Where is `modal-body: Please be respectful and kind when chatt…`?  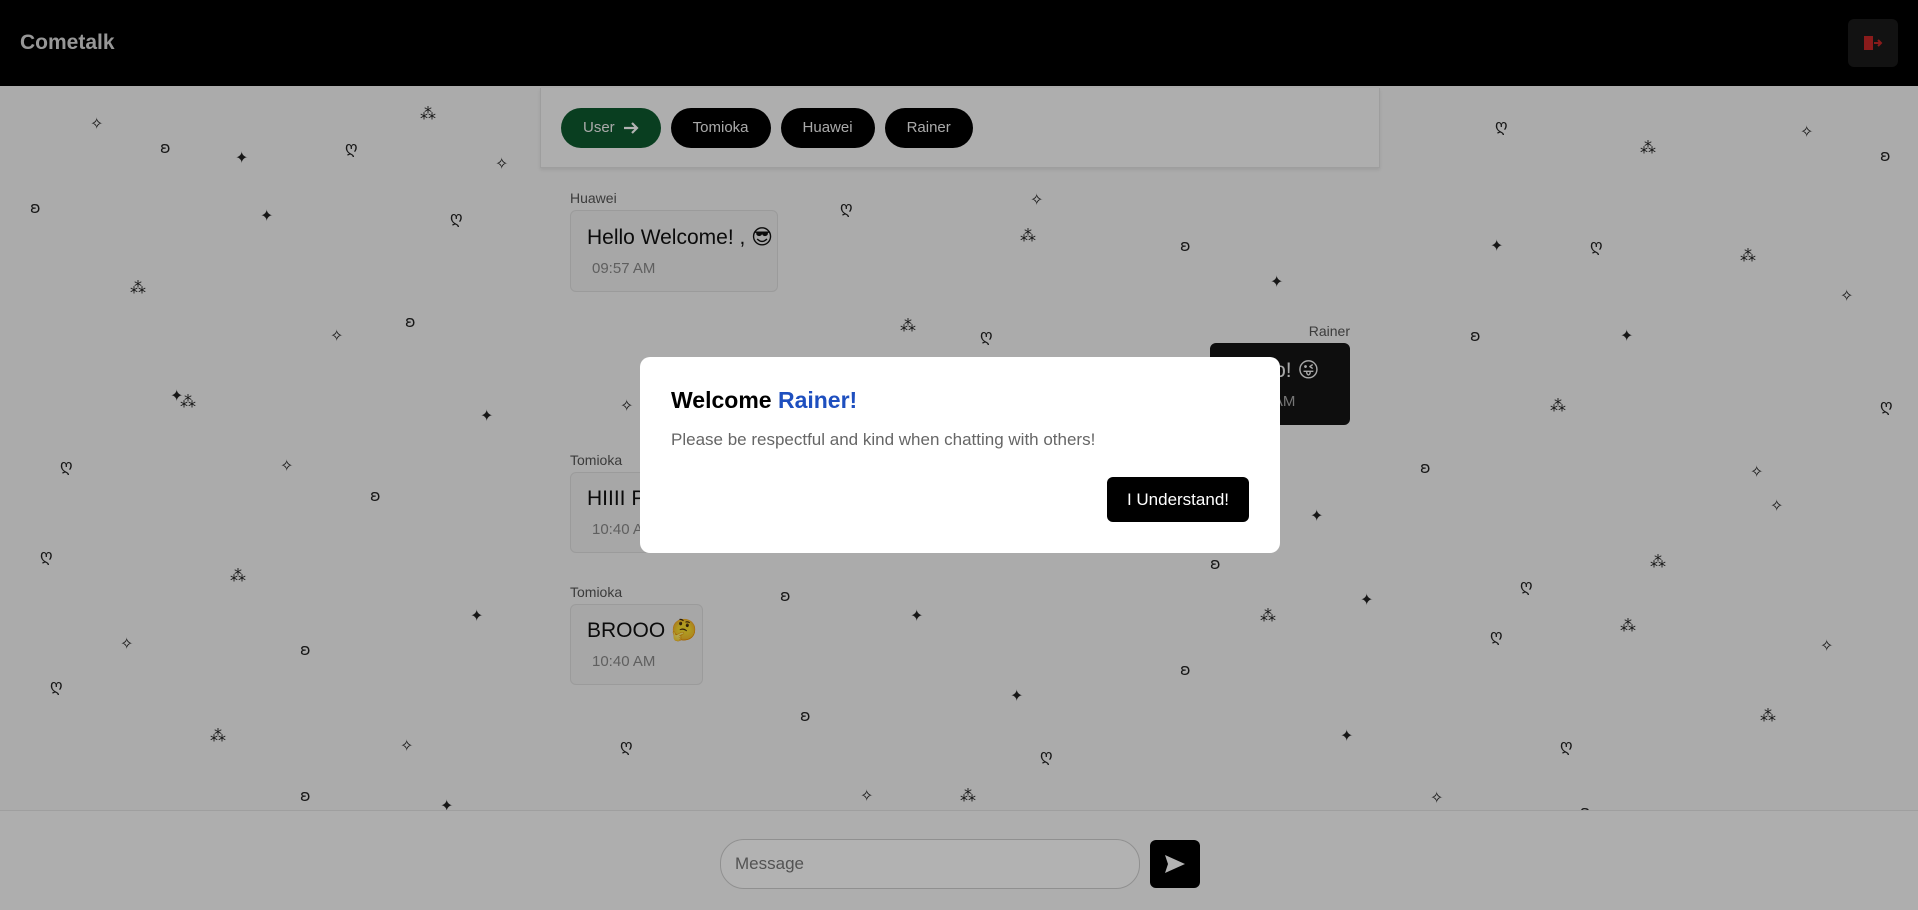
modal-body: Please be respectful and kind when chatt… is located at coordinates (883, 439).